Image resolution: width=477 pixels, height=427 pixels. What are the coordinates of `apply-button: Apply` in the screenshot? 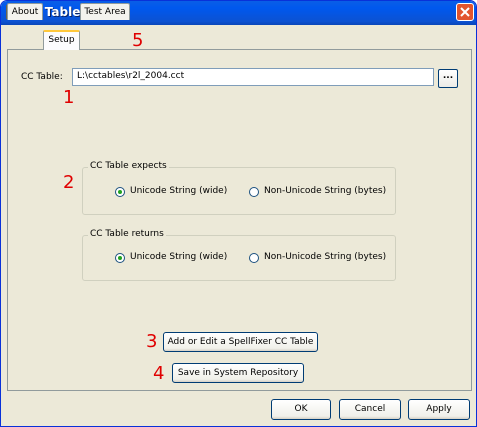 It's located at (439, 409).